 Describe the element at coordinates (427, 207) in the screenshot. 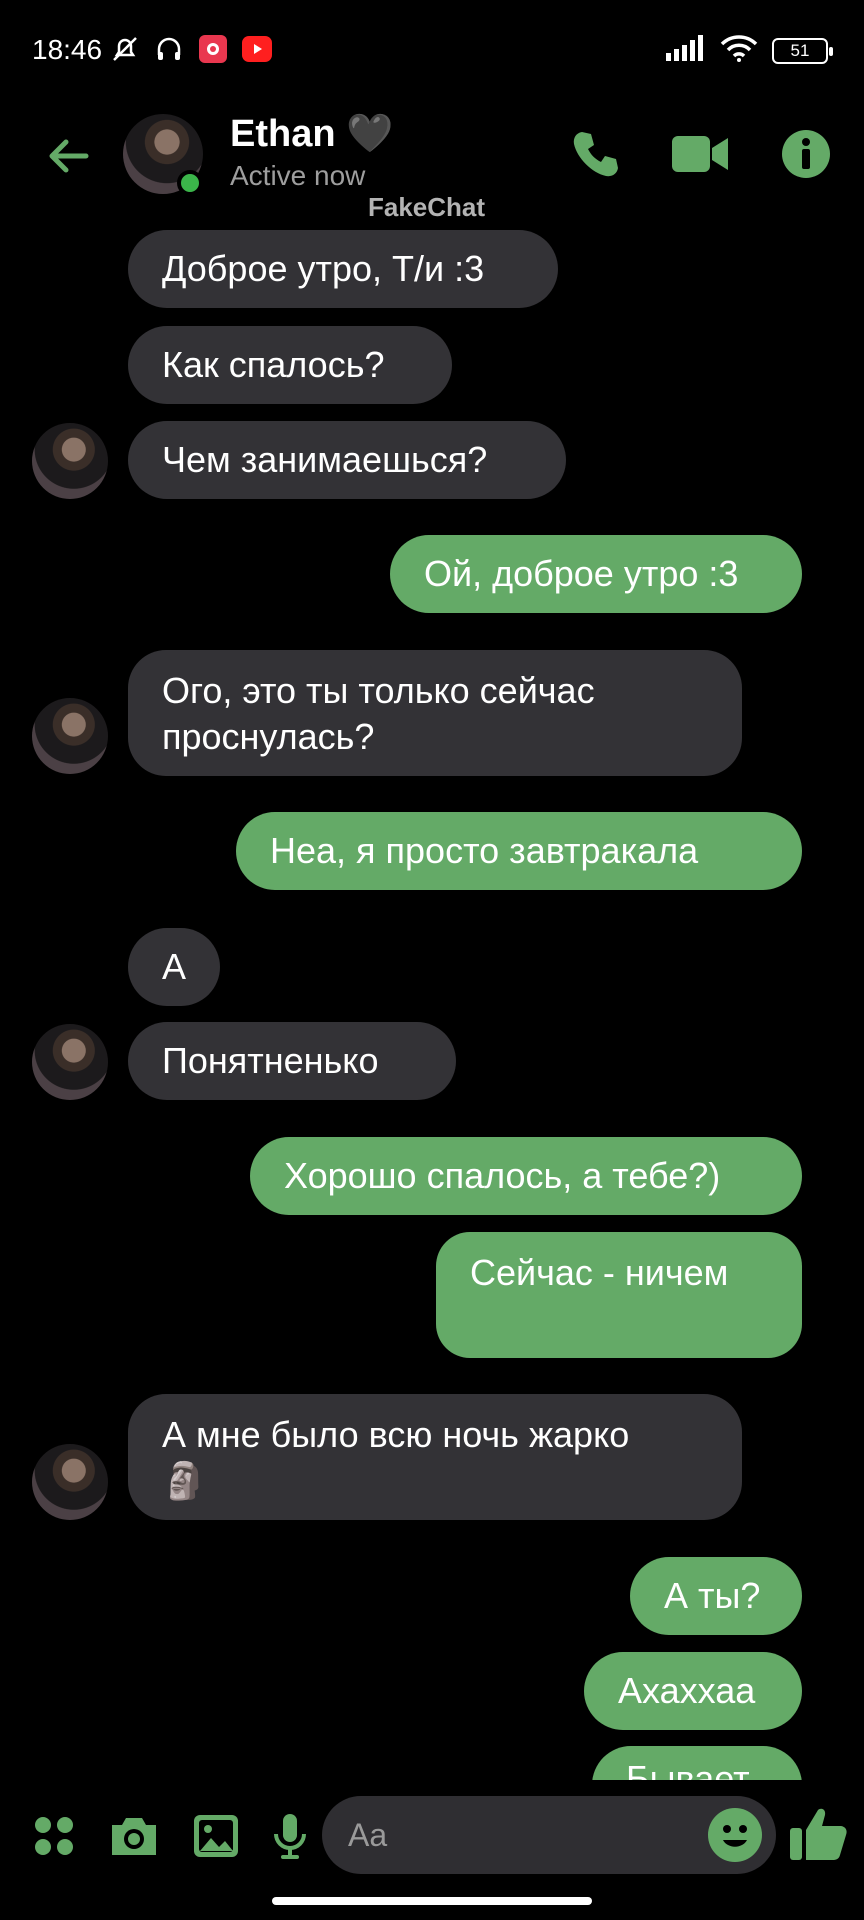

I see `watermark: FakeChat` at that location.